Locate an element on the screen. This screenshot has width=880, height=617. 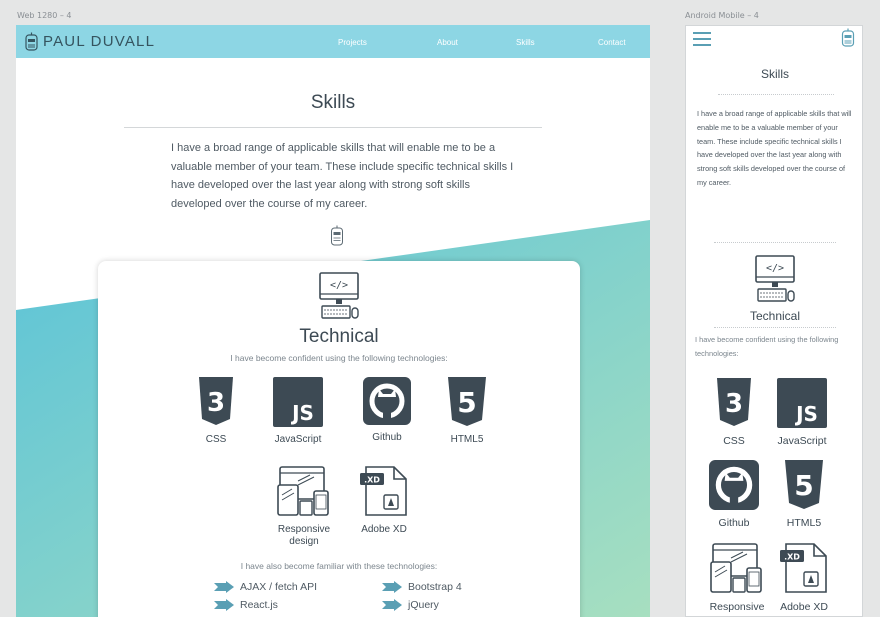
mobile-tech-item-css: 3 CSS is located at coordinates (734, 412).